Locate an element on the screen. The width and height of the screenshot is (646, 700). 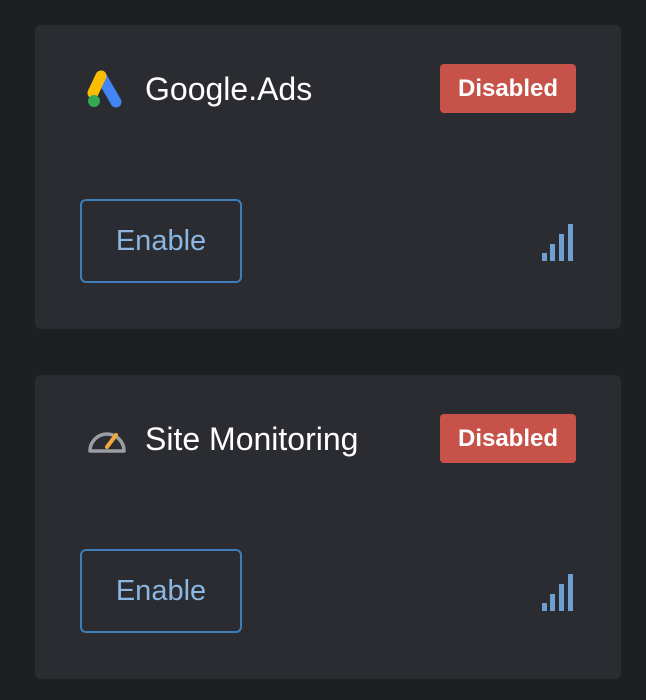
card-title: Google.Ads is located at coordinates (229, 89).